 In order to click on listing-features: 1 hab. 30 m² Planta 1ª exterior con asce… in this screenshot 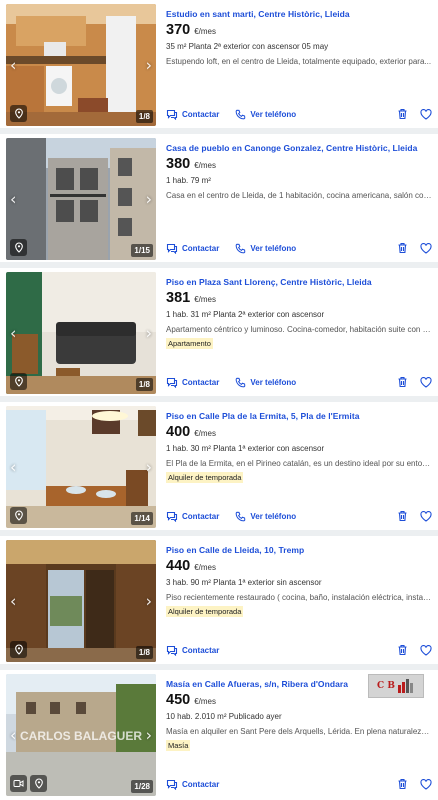, I will do `click(245, 448)`.